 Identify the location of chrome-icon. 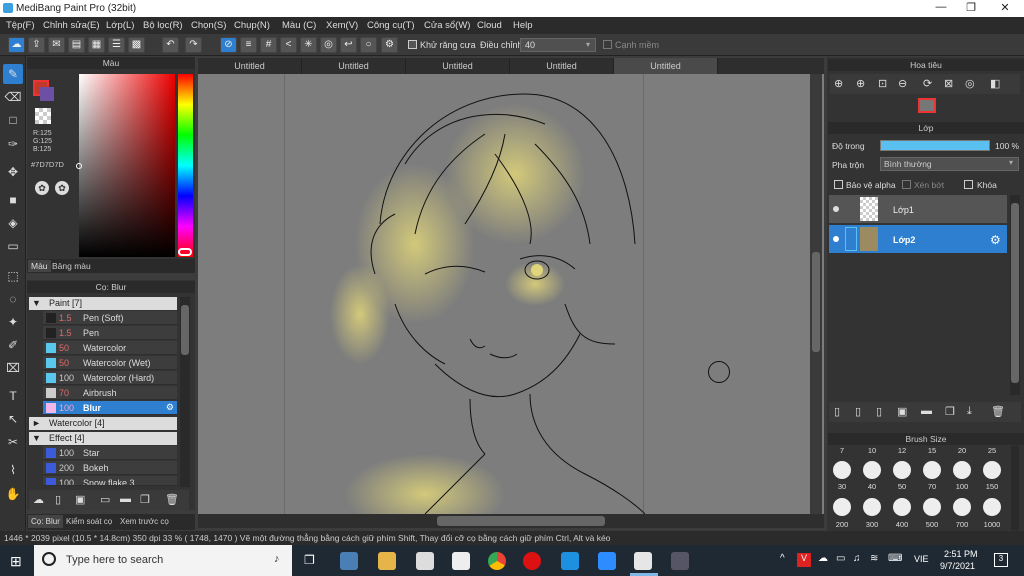
(497, 561).